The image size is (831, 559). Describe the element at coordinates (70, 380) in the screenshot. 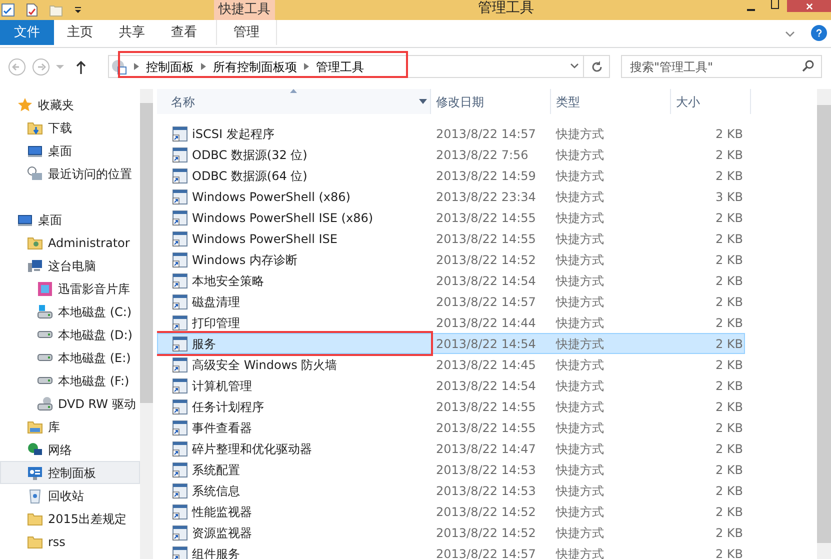

I see `nav-item: 本地磁盘 (F:)` at that location.